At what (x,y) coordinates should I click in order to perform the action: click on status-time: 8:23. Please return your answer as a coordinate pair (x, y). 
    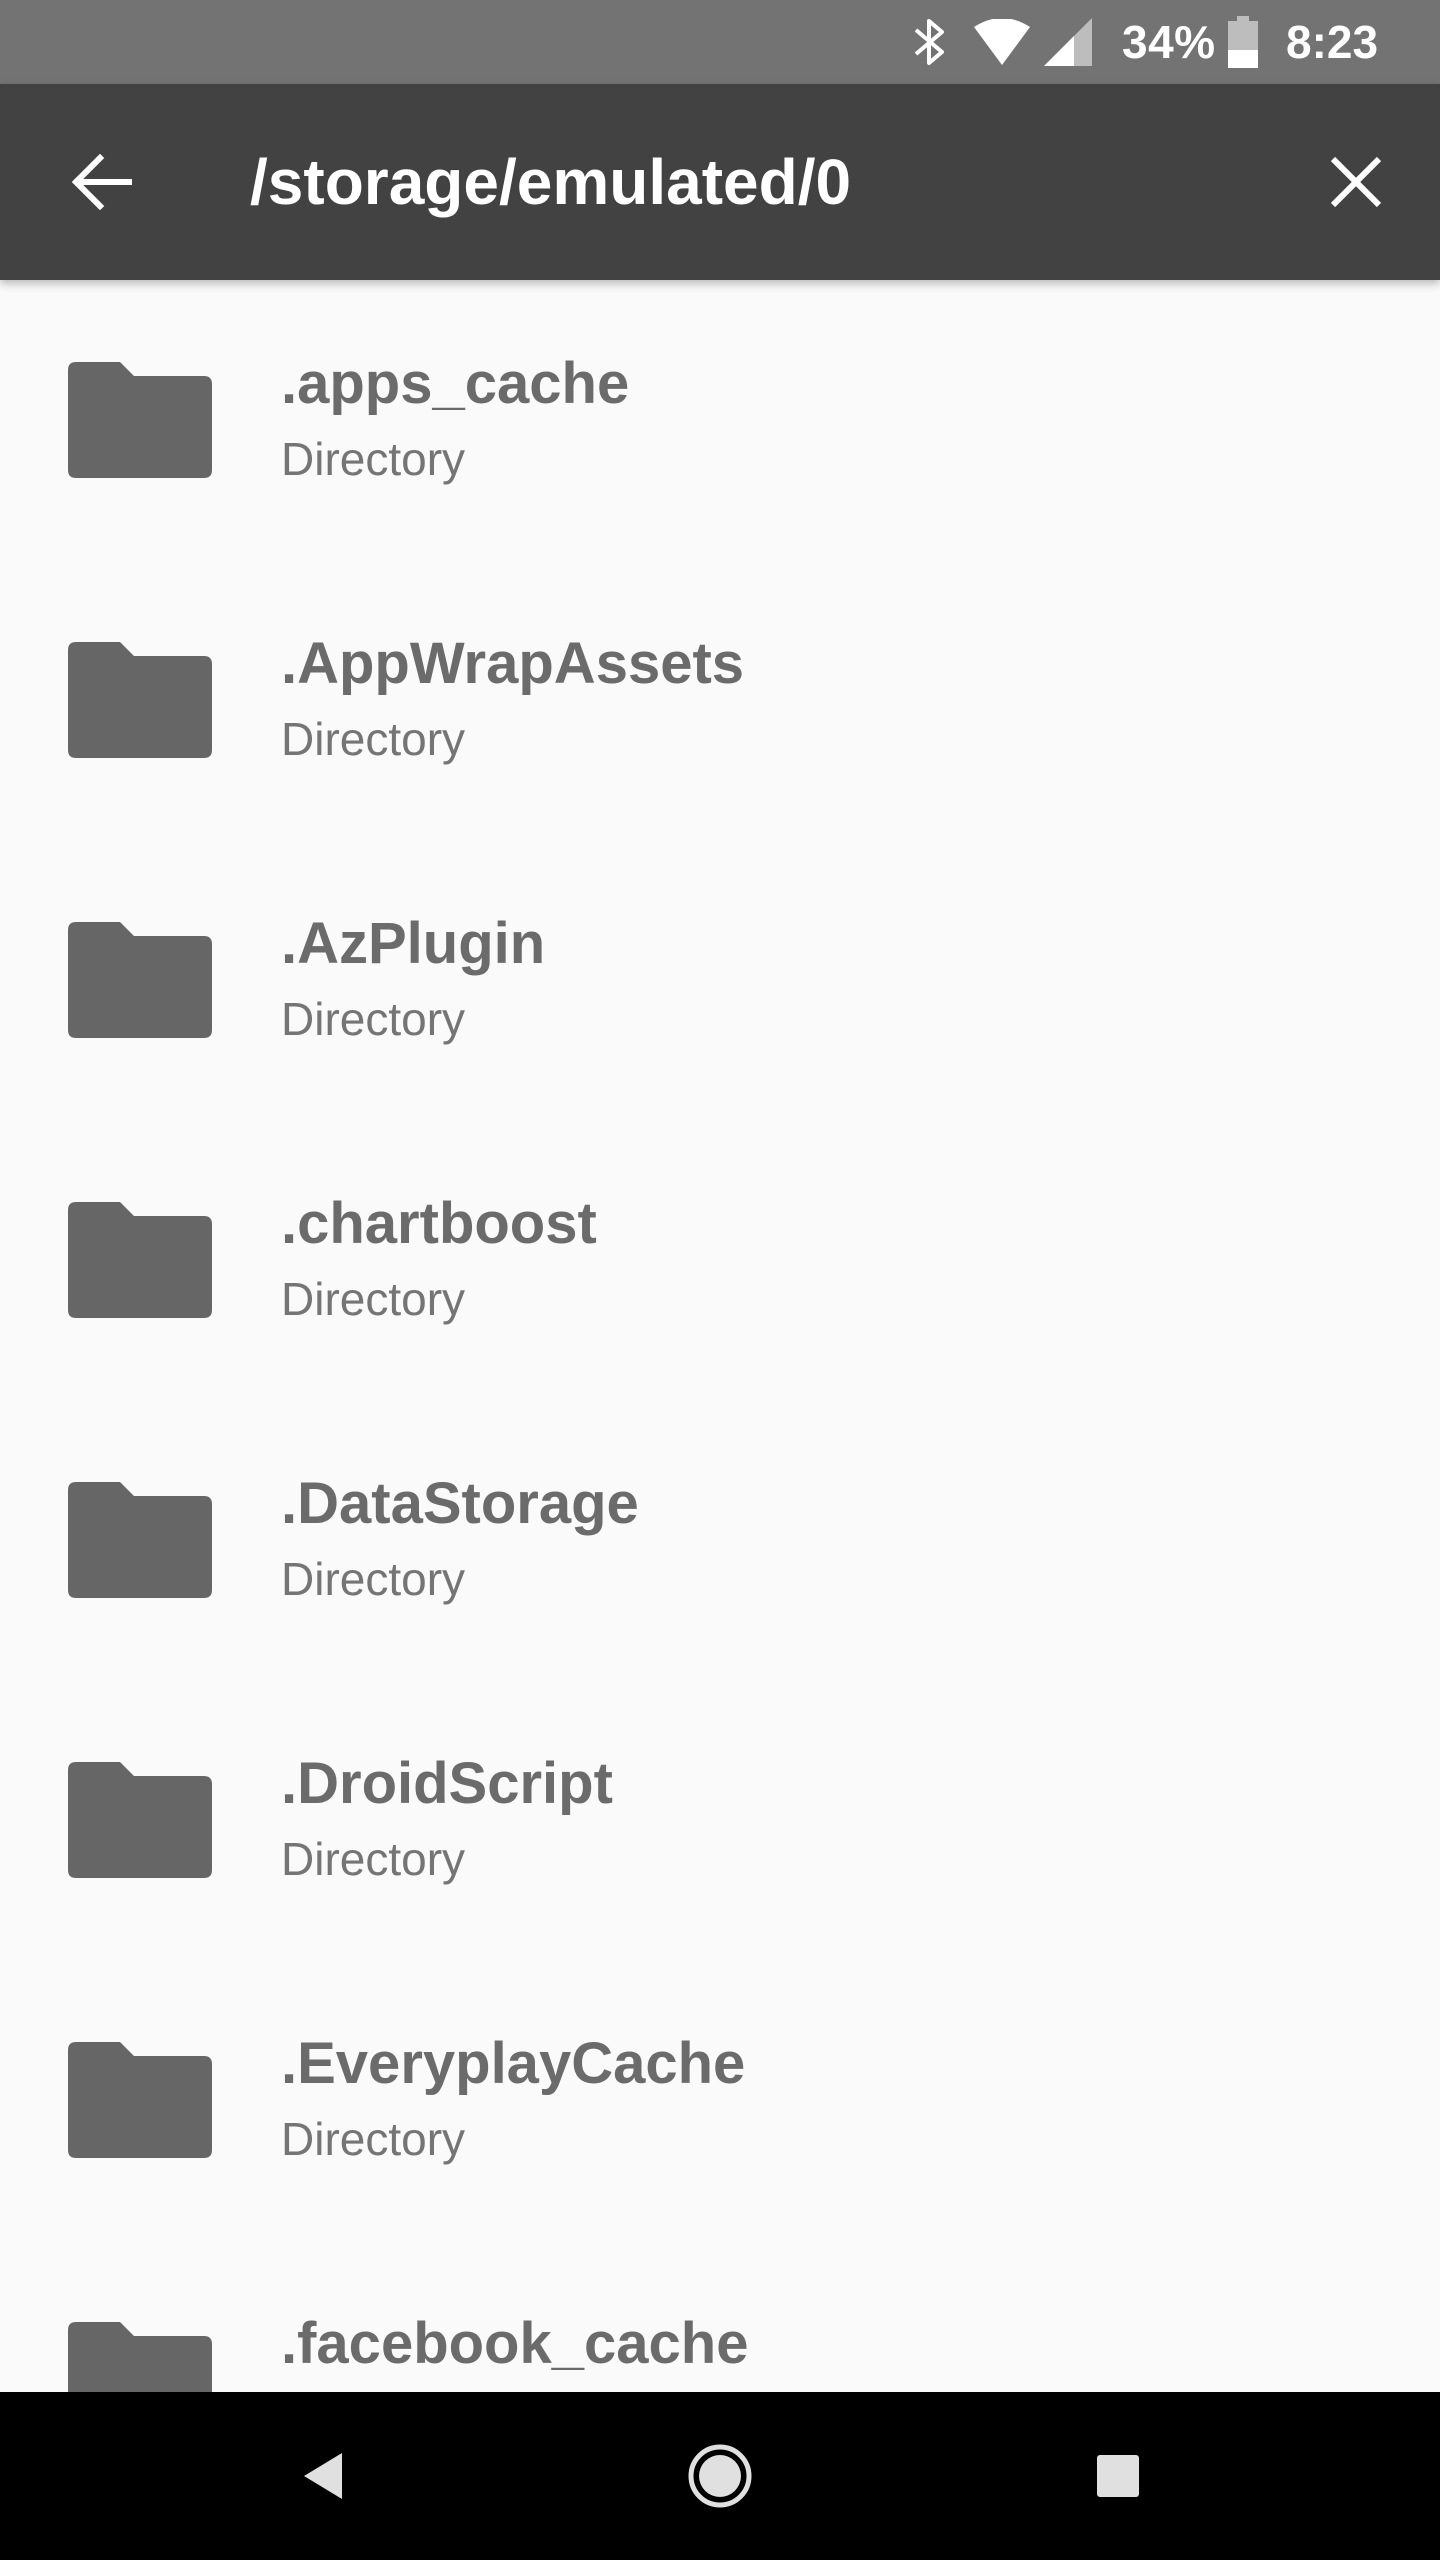
    Looking at the image, I should click on (1332, 42).